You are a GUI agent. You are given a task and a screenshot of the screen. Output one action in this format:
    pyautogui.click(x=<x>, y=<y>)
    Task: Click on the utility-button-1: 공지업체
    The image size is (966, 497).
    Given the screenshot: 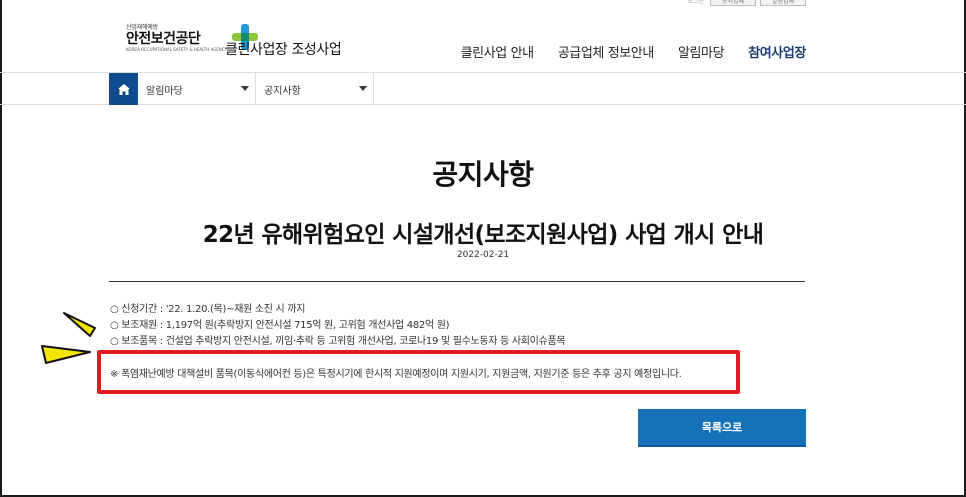 What is the action you would take?
    pyautogui.click(x=733, y=3)
    